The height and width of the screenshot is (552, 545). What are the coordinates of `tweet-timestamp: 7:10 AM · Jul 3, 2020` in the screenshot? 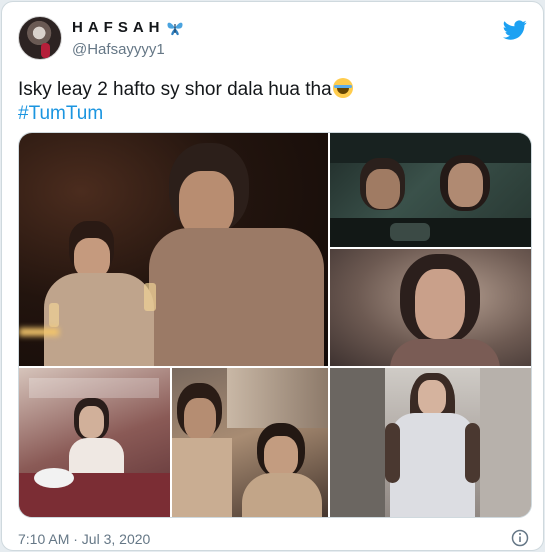 It's located at (84, 539).